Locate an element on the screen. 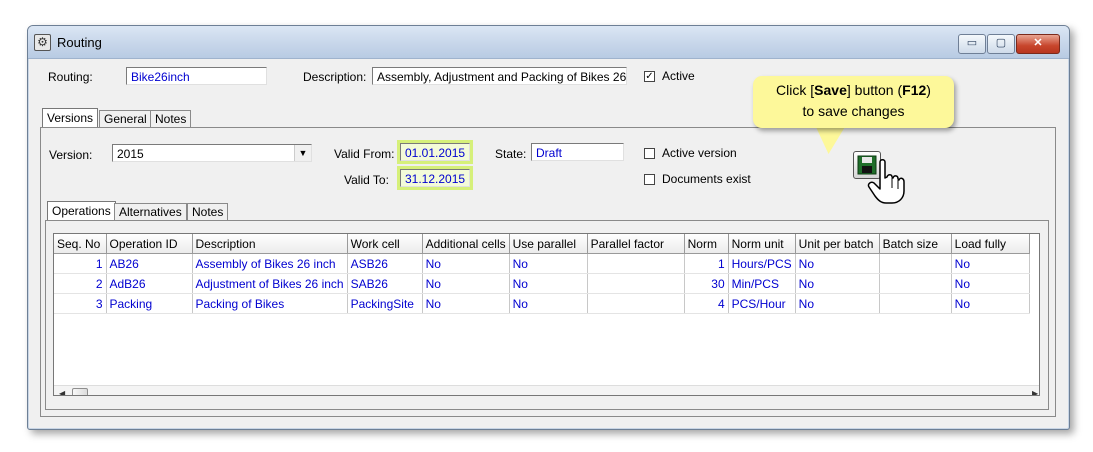 The height and width of the screenshot is (452, 1093). tab-versions: Versions is located at coordinates (70, 117).